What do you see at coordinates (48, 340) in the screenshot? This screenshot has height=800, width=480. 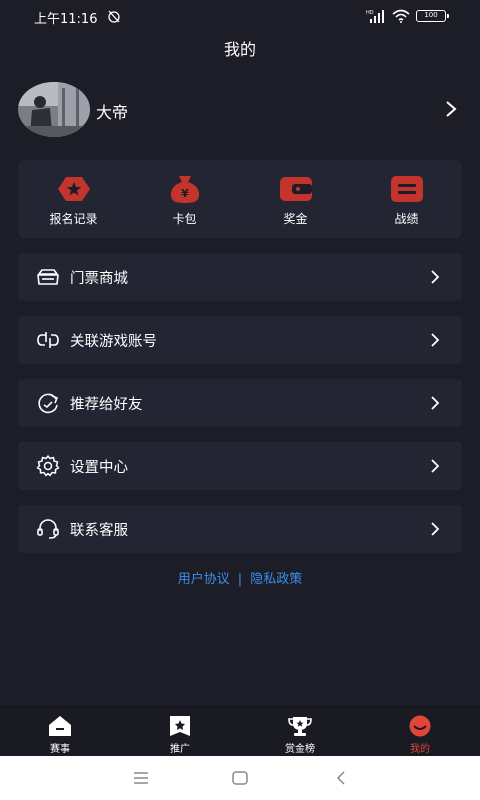 I see `link-account-icon` at bounding box center [48, 340].